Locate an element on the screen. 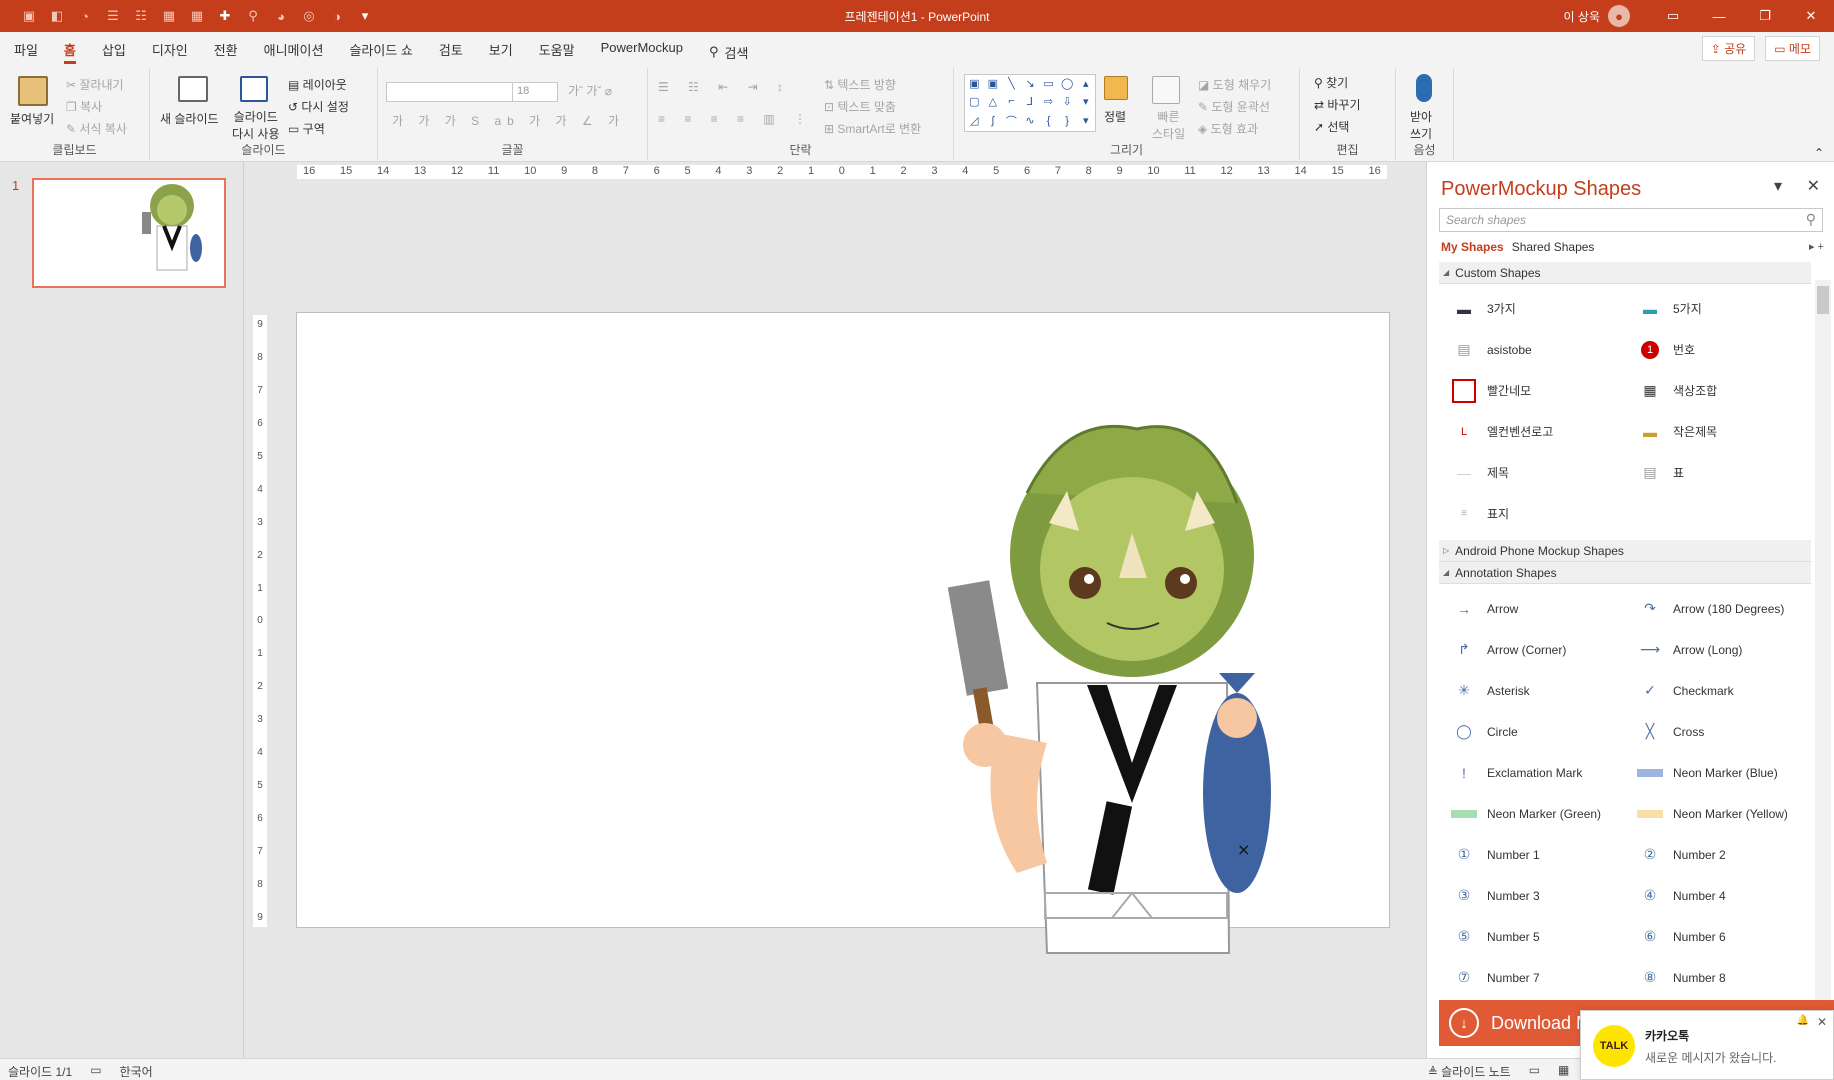 This screenshot has width=1834, height=1080. brace-right-shape-icon: } is located at coordinates (1067, 121).